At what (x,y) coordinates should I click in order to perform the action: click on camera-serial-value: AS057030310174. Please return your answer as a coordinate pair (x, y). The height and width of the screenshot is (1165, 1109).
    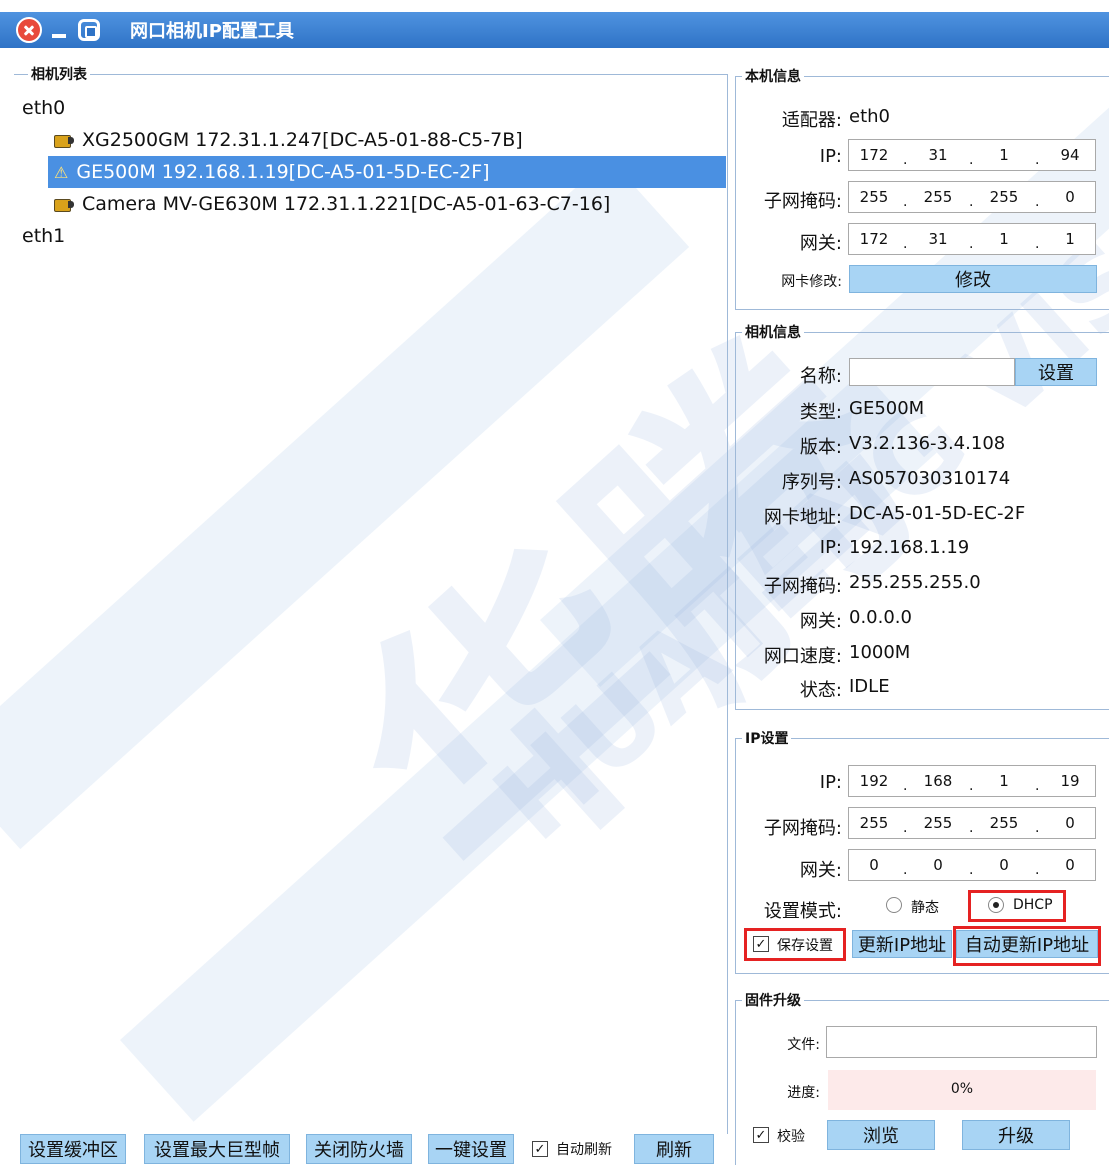
    Looking at the image, I should click on (930, 478).